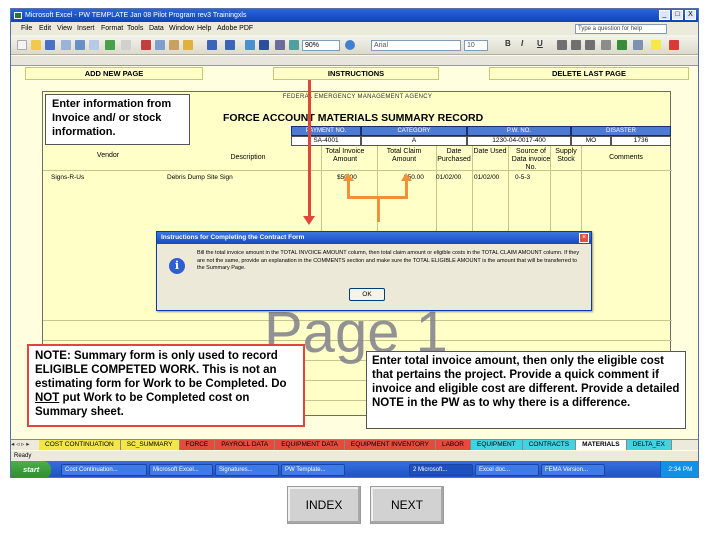 This screenshot has height=540, width=720. What do you see at coordinates (522, 43) in the screenshot?
I see `italic-button: I` at bounding box center [522, 43].